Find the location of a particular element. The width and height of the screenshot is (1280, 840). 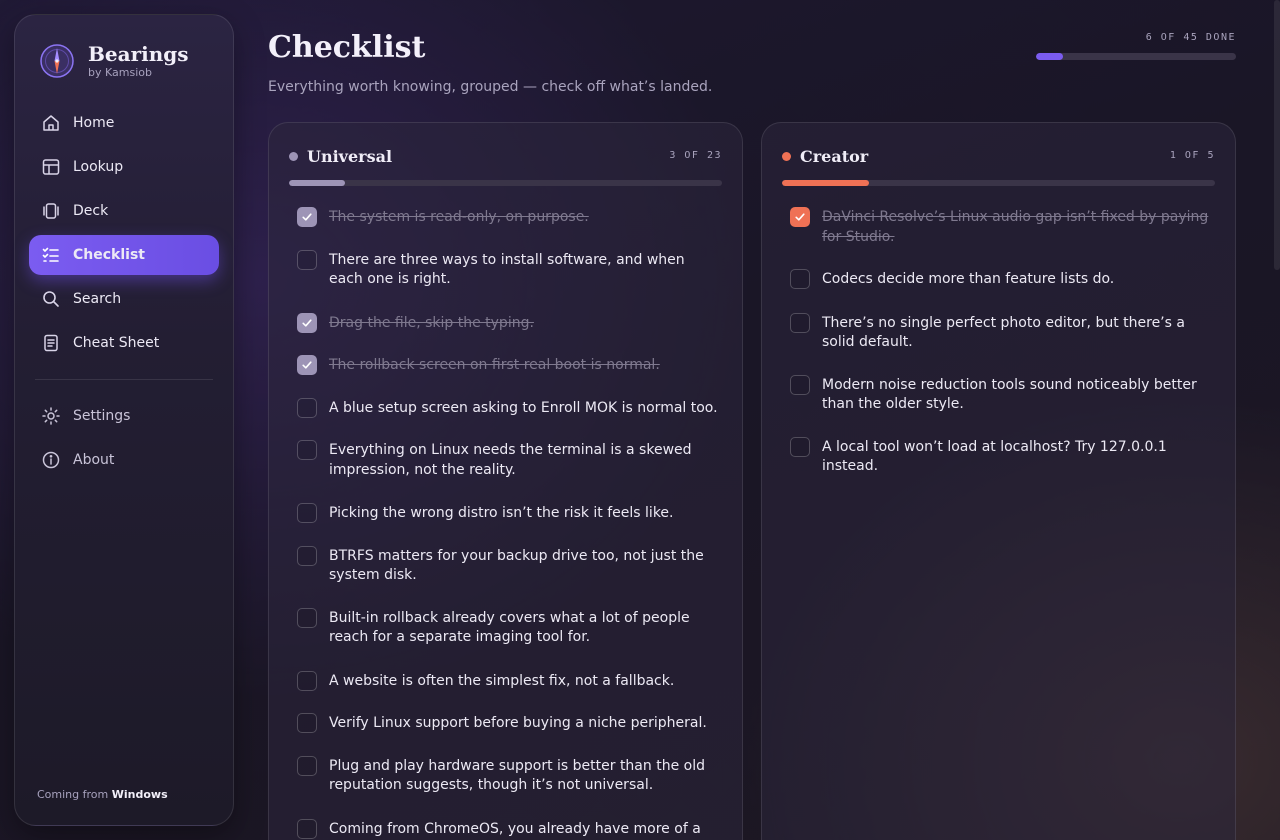

checklist-item: The system is read-only, on purpose. is located at coordinates (509, 220).